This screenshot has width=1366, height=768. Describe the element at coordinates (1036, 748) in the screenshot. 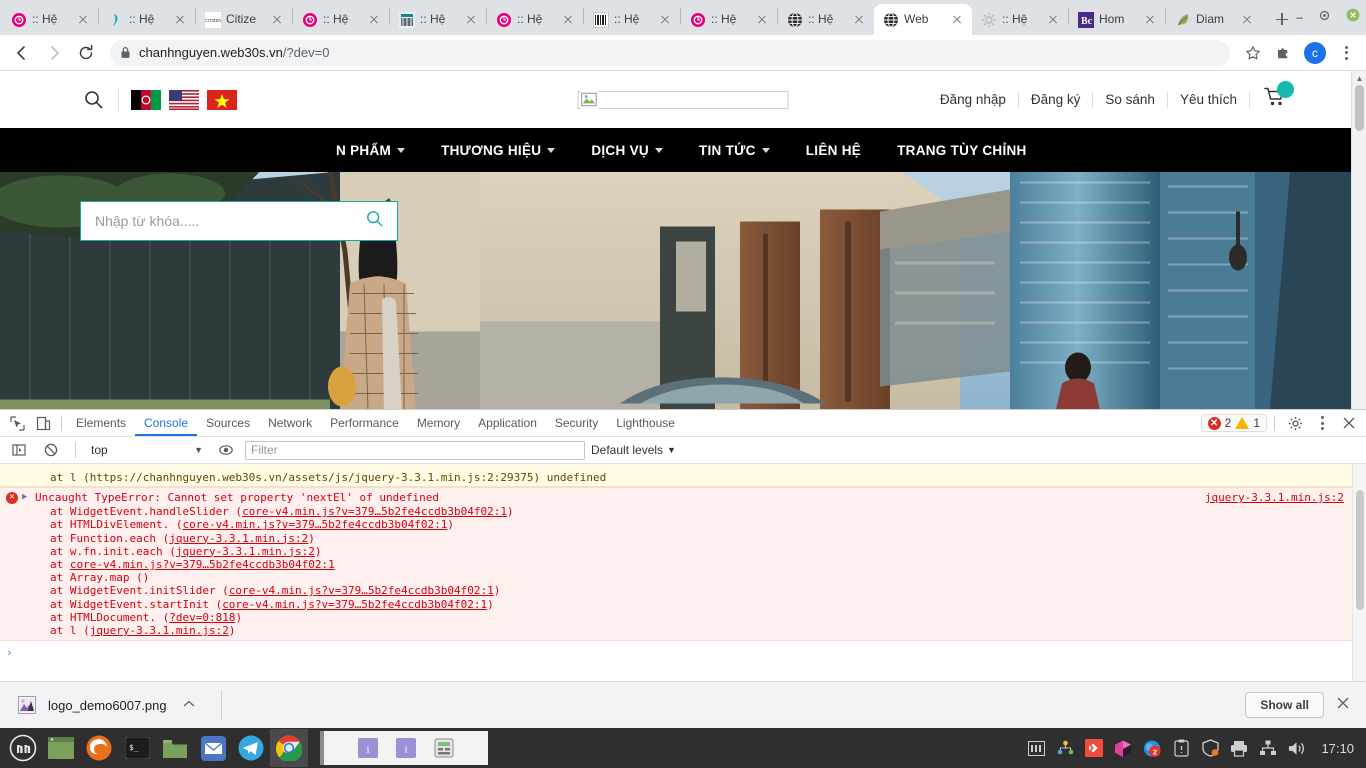

I see `keyboard-layout-icon` at that location.